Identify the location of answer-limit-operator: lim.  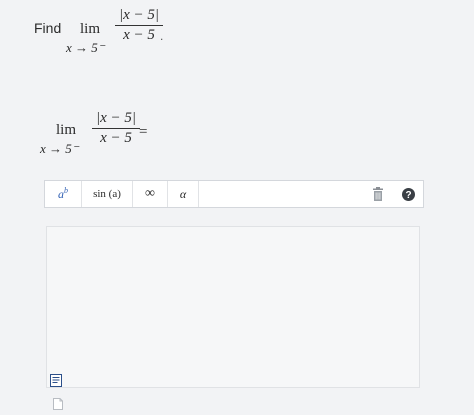
(66, 130).